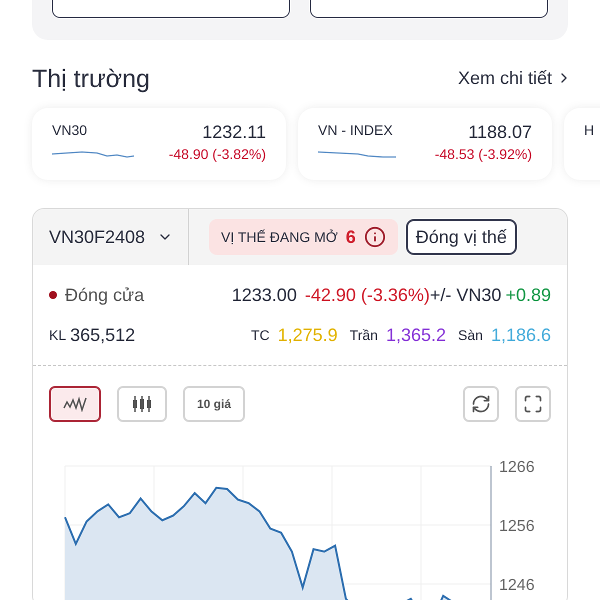  What do you see at coordinates (159, 144) in the screenshot?
I see `index-card: VN30 1232.11 -48.90 (-3.82%)` at bounding box center [159, 144].